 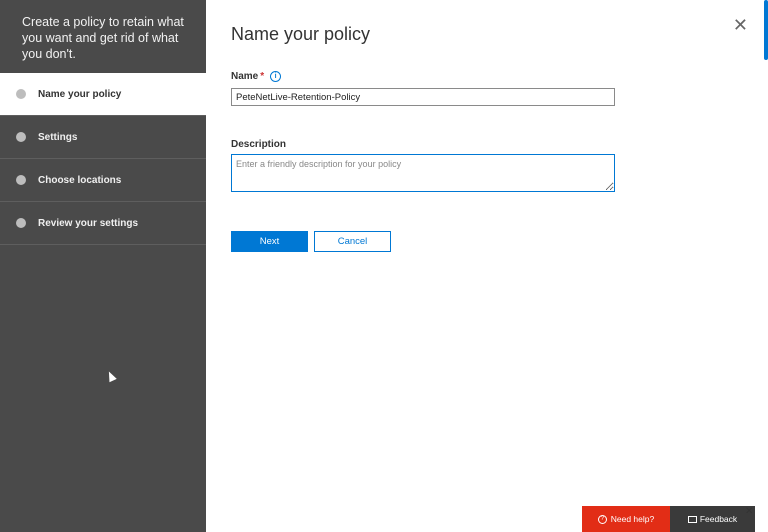 I want to click on feedback-icon, so click(x=692, y=519).